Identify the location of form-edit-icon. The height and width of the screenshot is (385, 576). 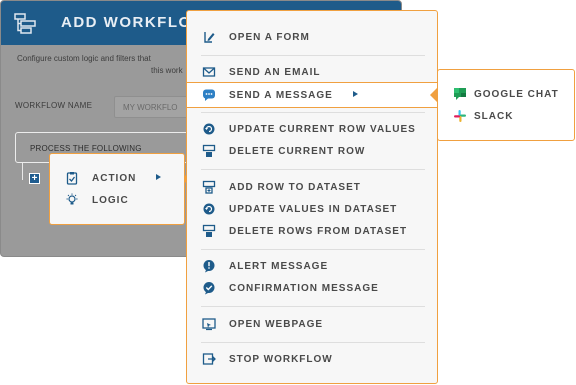
(209, 37).